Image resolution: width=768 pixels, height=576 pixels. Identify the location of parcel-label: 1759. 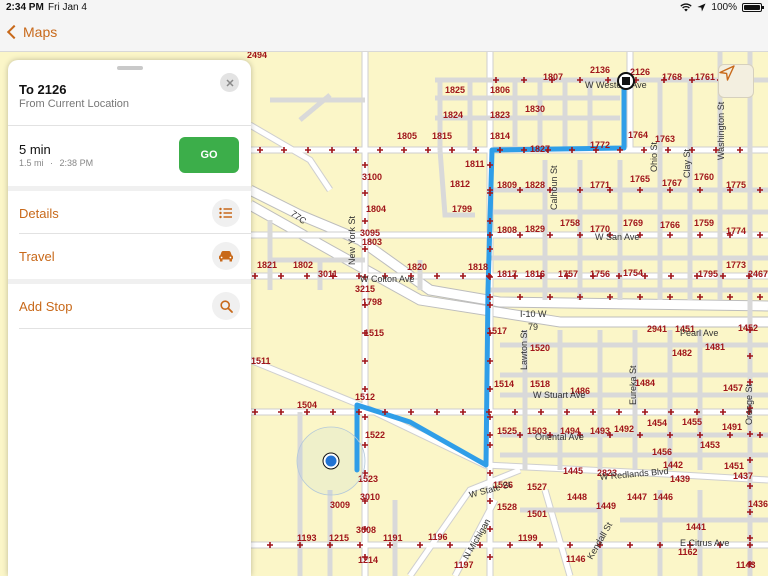
(704, 223).